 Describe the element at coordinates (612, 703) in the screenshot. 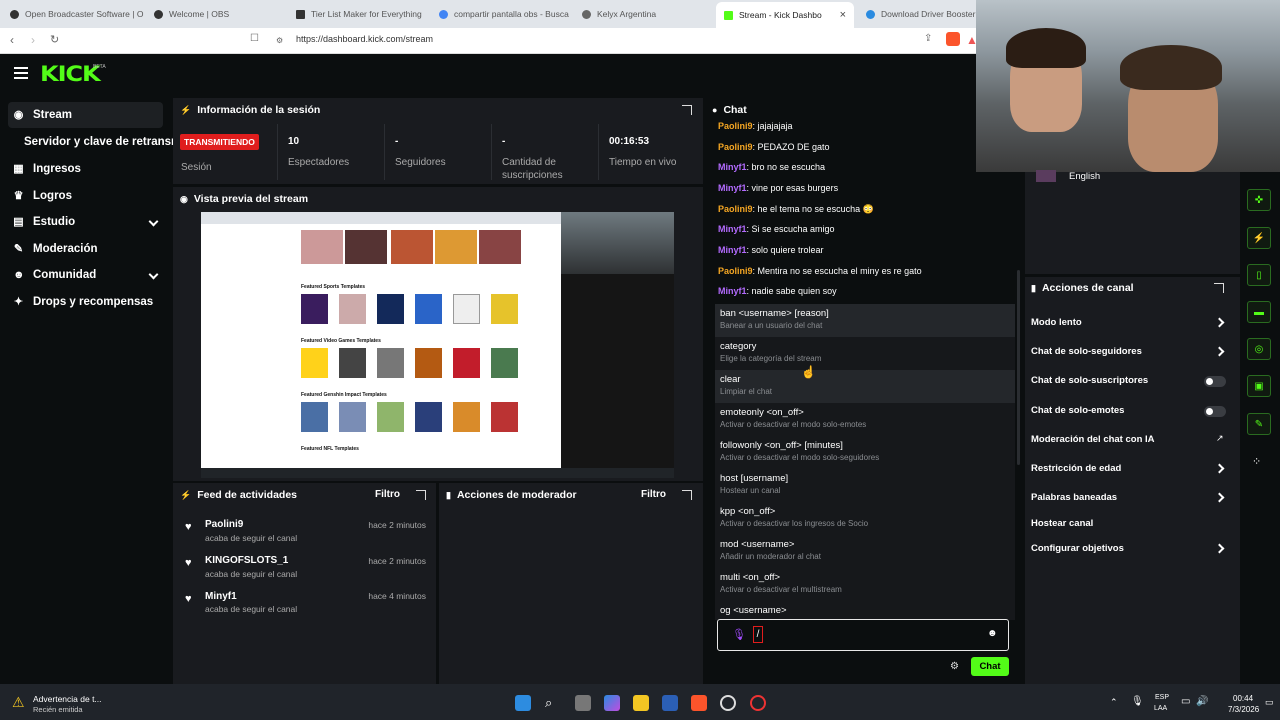

I see `copilot-icon` at that location.